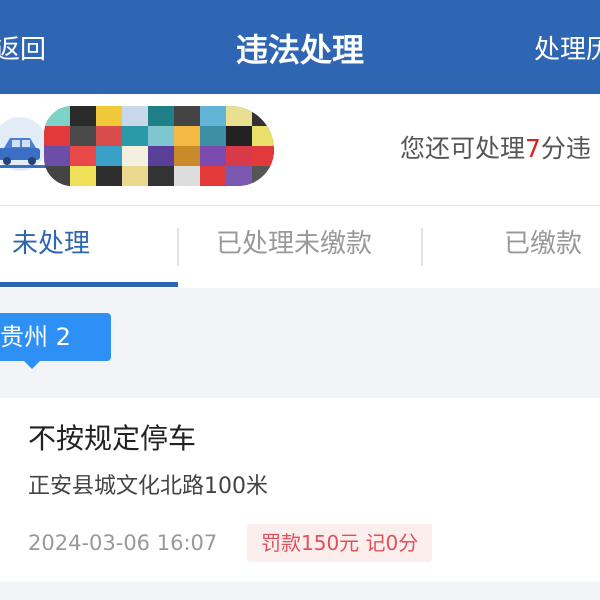 The height and width of the screenshot is (600, 600). I want to click on remain-count: 7, so click(533, 148).